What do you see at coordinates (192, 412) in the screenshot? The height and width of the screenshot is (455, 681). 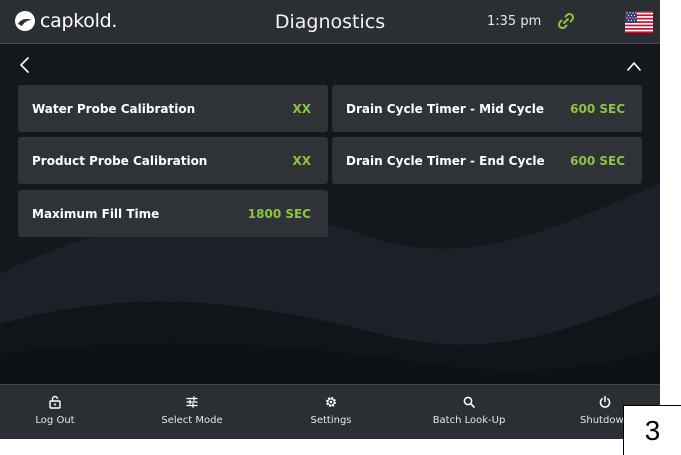 I see `nav-select-mode: Select Mode` at bounding box center [192, 412].